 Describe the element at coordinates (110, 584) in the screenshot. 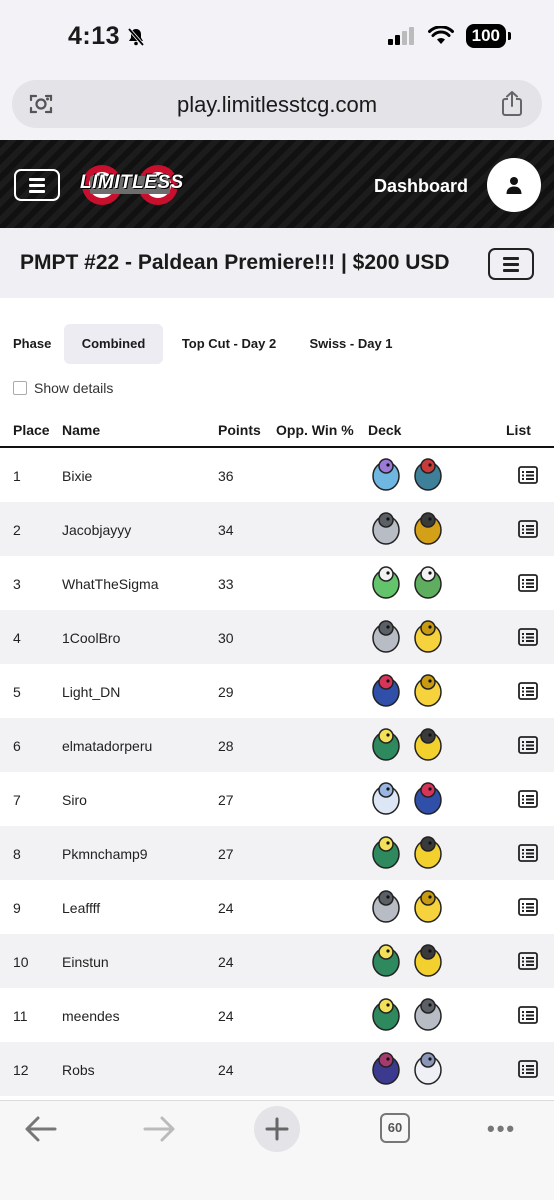

I see `player-name-cell: WhatTheSigma` at that location.